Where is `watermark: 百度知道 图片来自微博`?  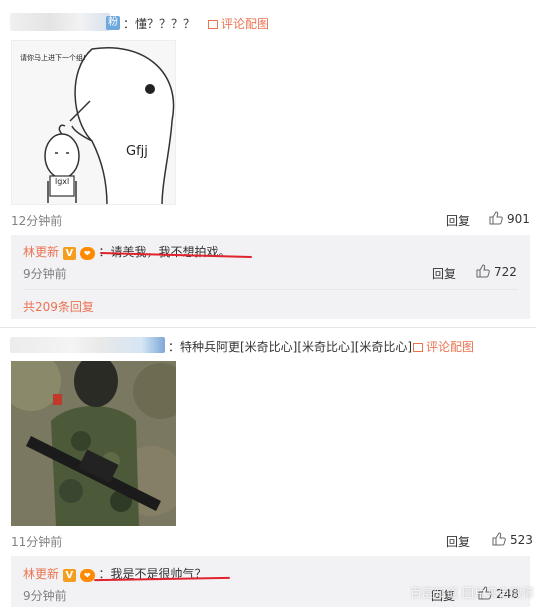
watermark: 百度知道 图片来自微博 is located at coordinates (472, 593).